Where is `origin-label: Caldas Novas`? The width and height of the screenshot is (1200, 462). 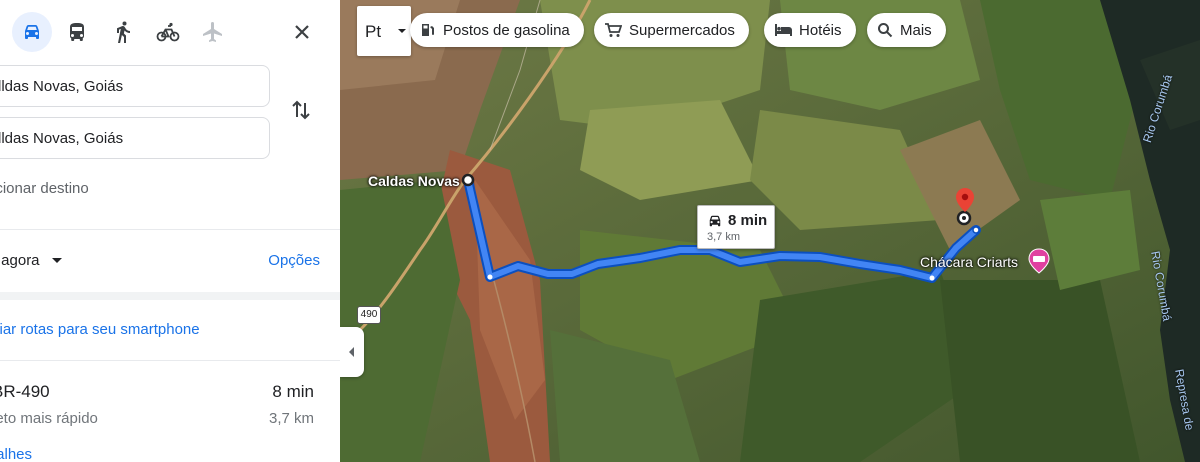 origin-label: Caldas Novas is located at coordinates (414, 181).